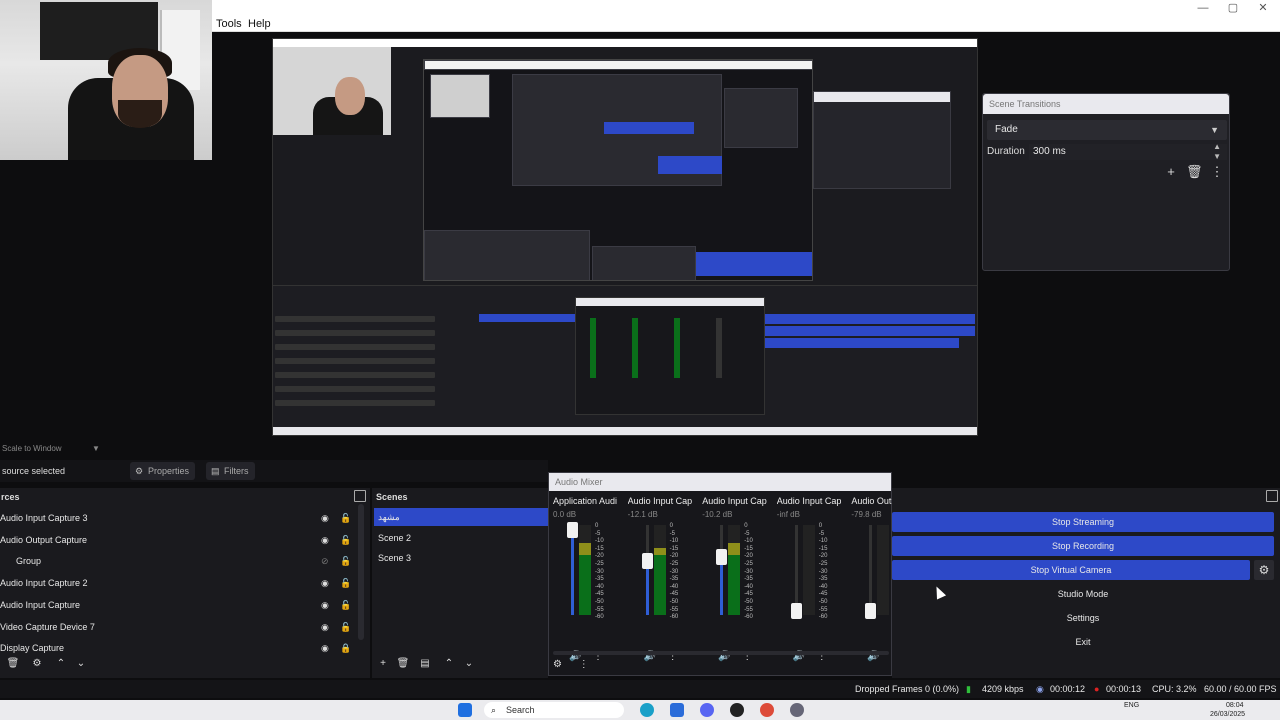  What do you see at coordinates (1263, 8) in the screenshot?
I see `close-icon: ✕` at bounding box center [1263, 8].